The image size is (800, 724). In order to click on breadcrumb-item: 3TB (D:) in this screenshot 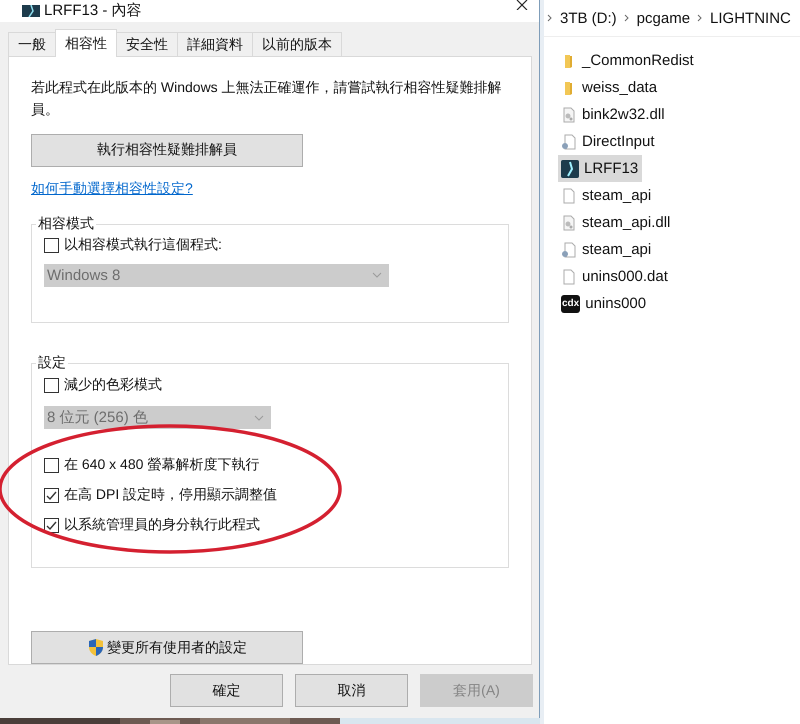, I will do `click(588, 18)`.